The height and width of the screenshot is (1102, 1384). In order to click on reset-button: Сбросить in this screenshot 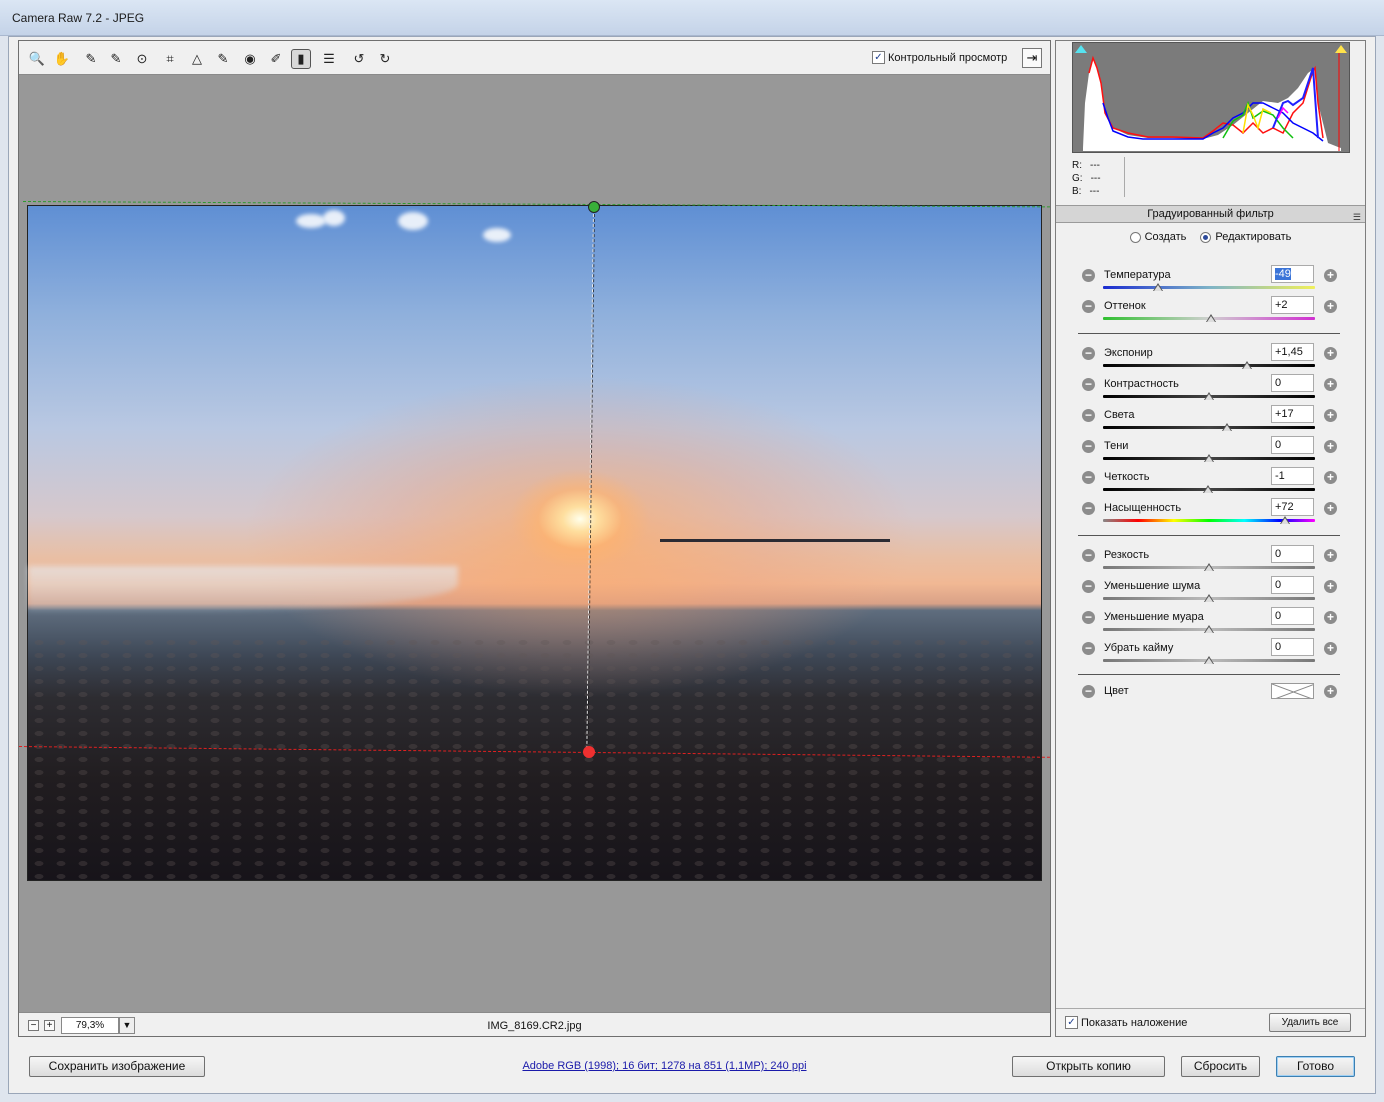, I will do `click(1220, 1066)`.